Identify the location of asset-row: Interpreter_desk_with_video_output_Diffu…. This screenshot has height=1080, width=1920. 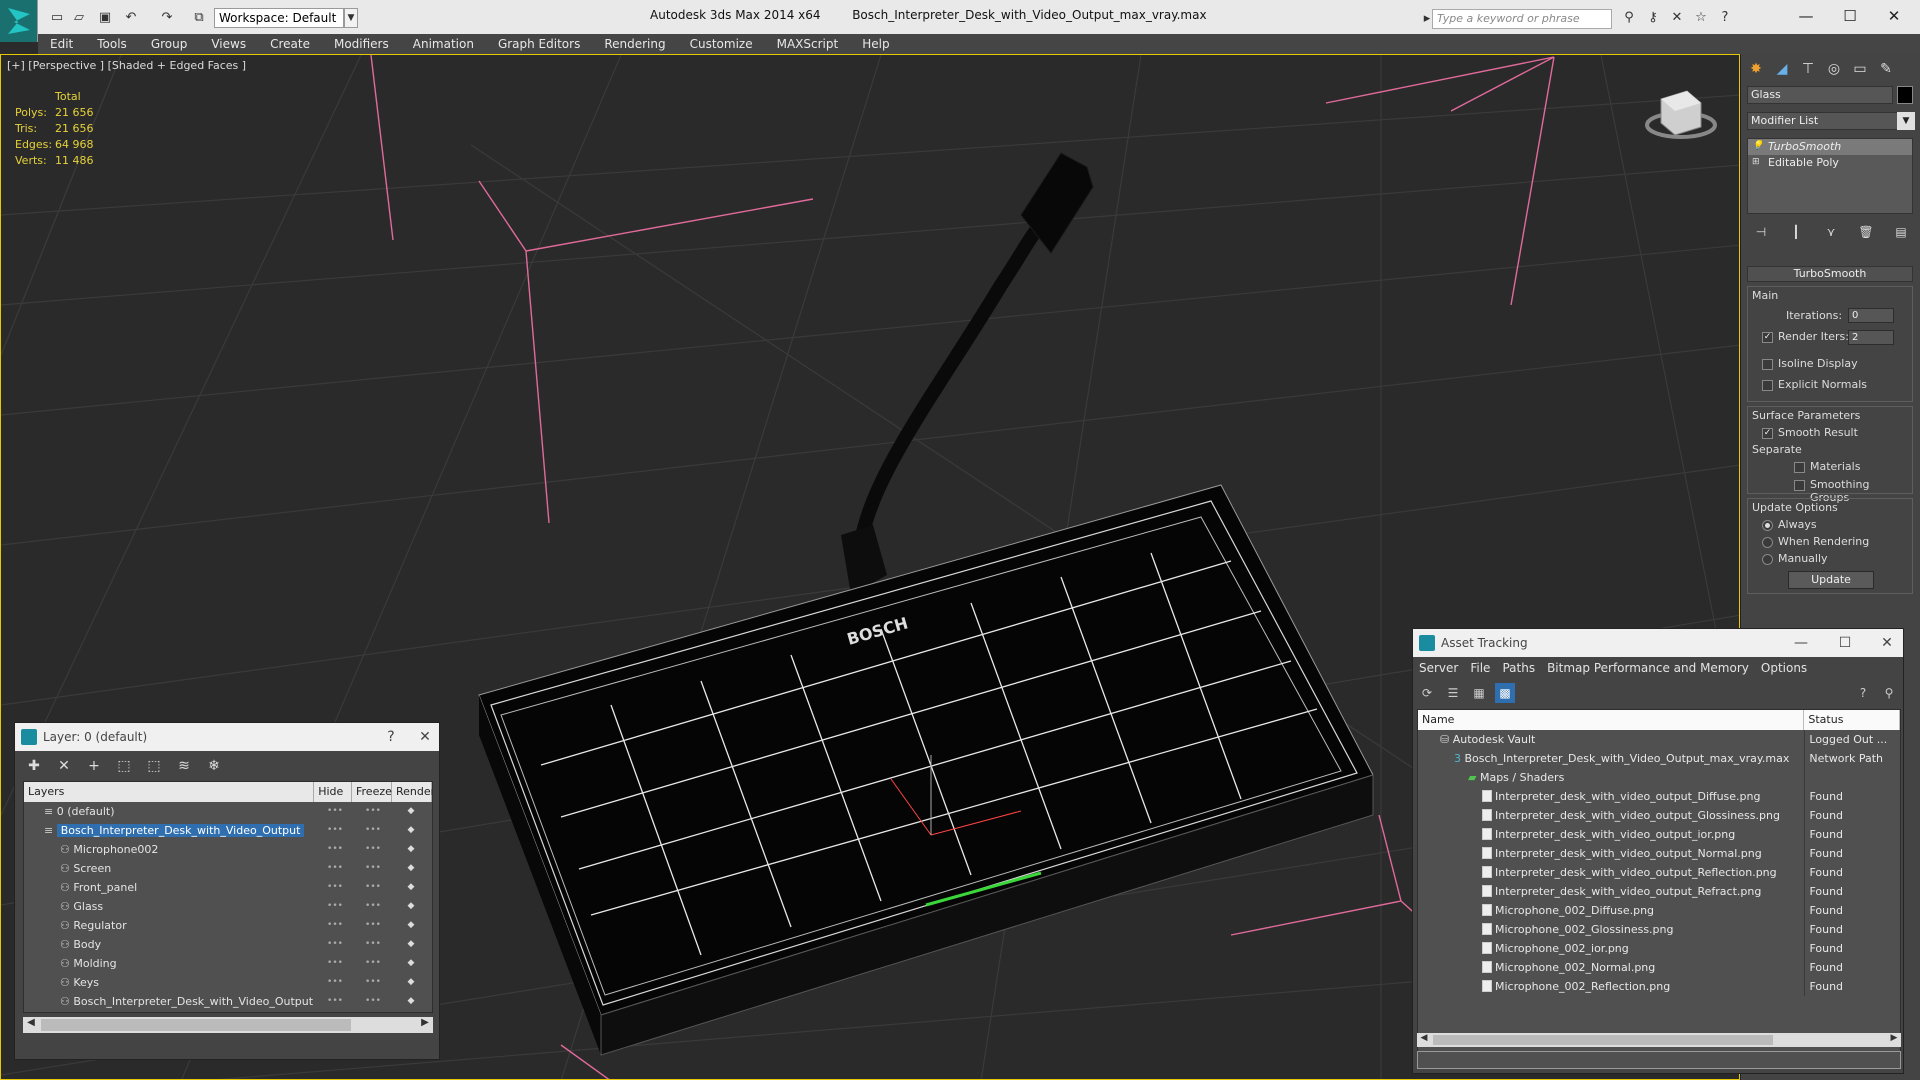
(1659, 796).